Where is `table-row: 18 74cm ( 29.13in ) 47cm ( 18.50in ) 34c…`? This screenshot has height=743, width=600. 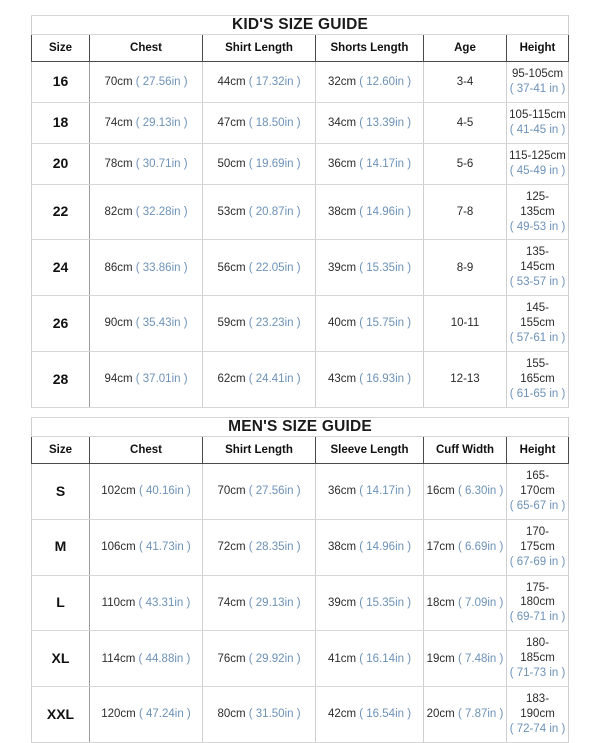 table-row: 18 74cm ( 29.13in ) 47cm ( 18.50in ) 34c… is located at coordinates (300, 122).